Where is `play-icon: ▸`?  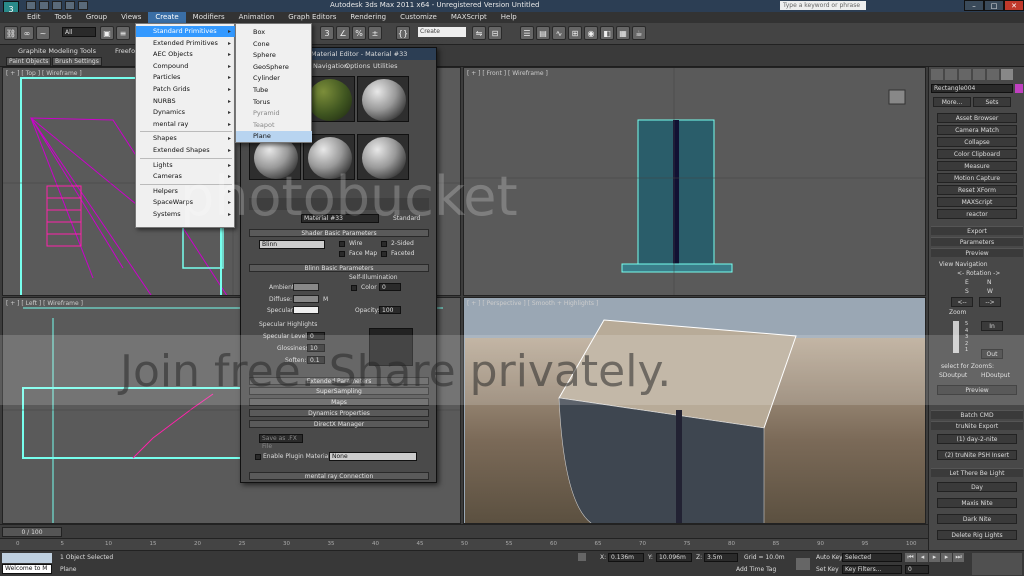
play-icon: ▸ is located at coordinates (934, 557).